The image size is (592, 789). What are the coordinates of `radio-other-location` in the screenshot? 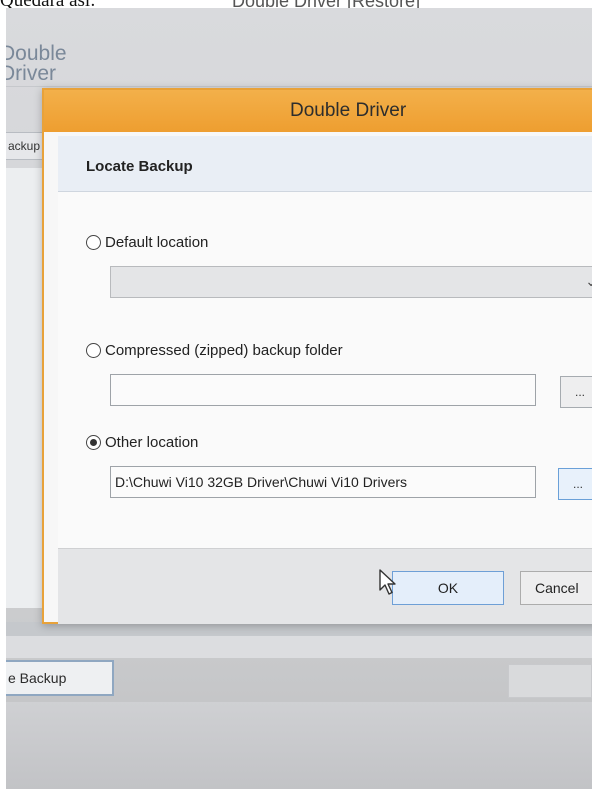 It's located at (93, 442).